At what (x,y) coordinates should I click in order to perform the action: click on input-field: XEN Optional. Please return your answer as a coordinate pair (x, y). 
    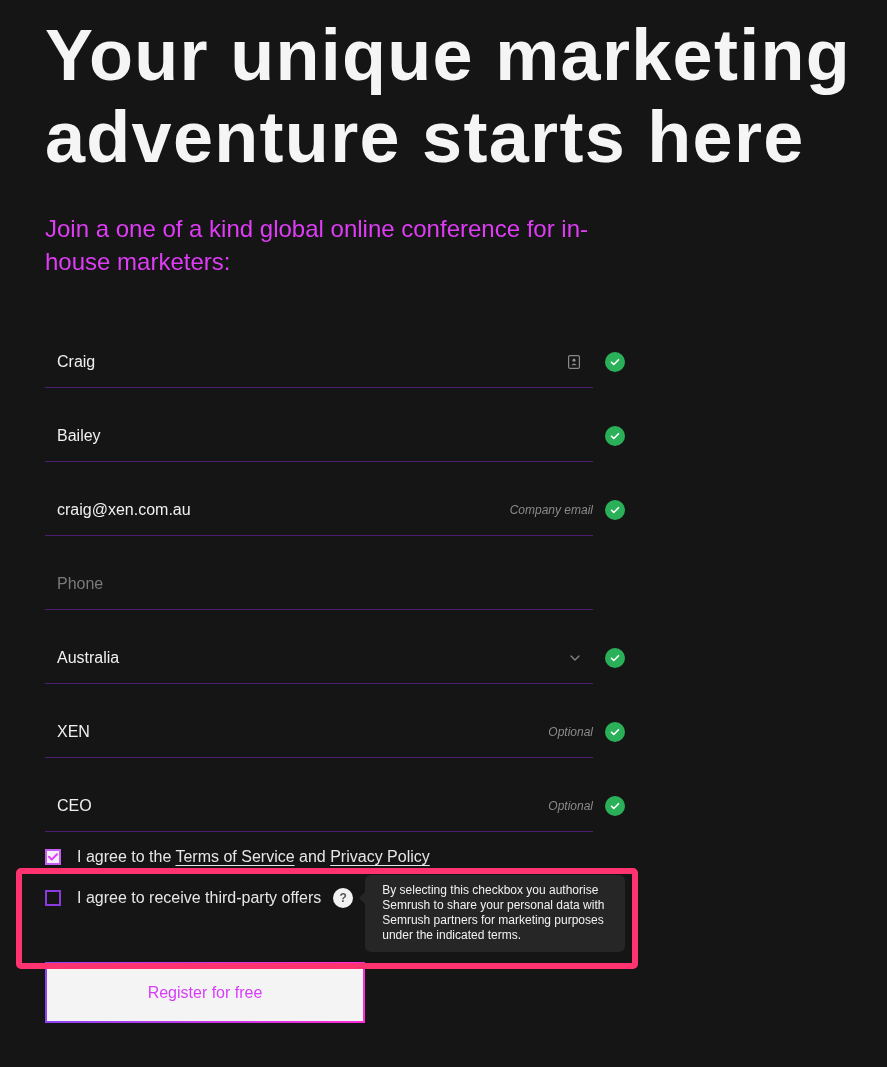
    Looking at the image, I should click on (319, 732).